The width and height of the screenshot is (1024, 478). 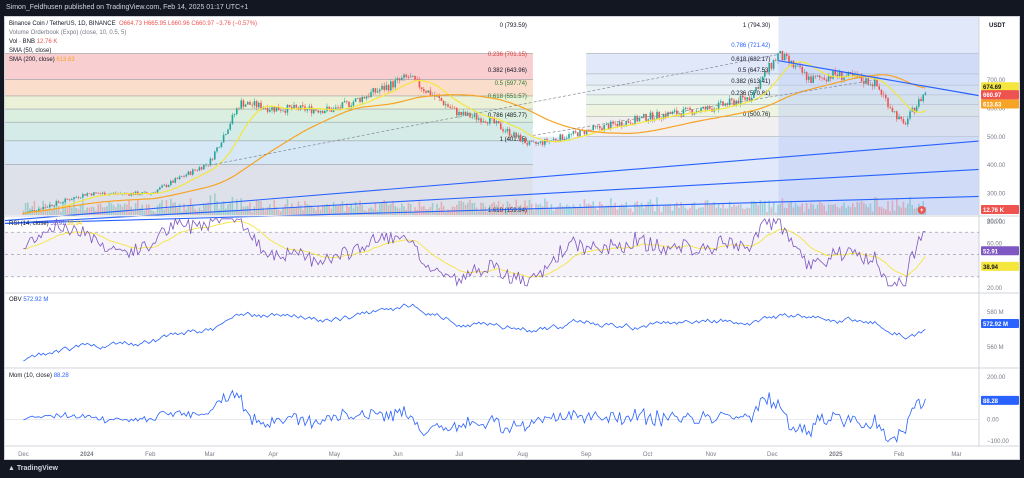 What do you see at coordinates (32, 60) in the screenshot?
I see `sma200-legend: SMA (200, close)` at bounding box center [32, 60].